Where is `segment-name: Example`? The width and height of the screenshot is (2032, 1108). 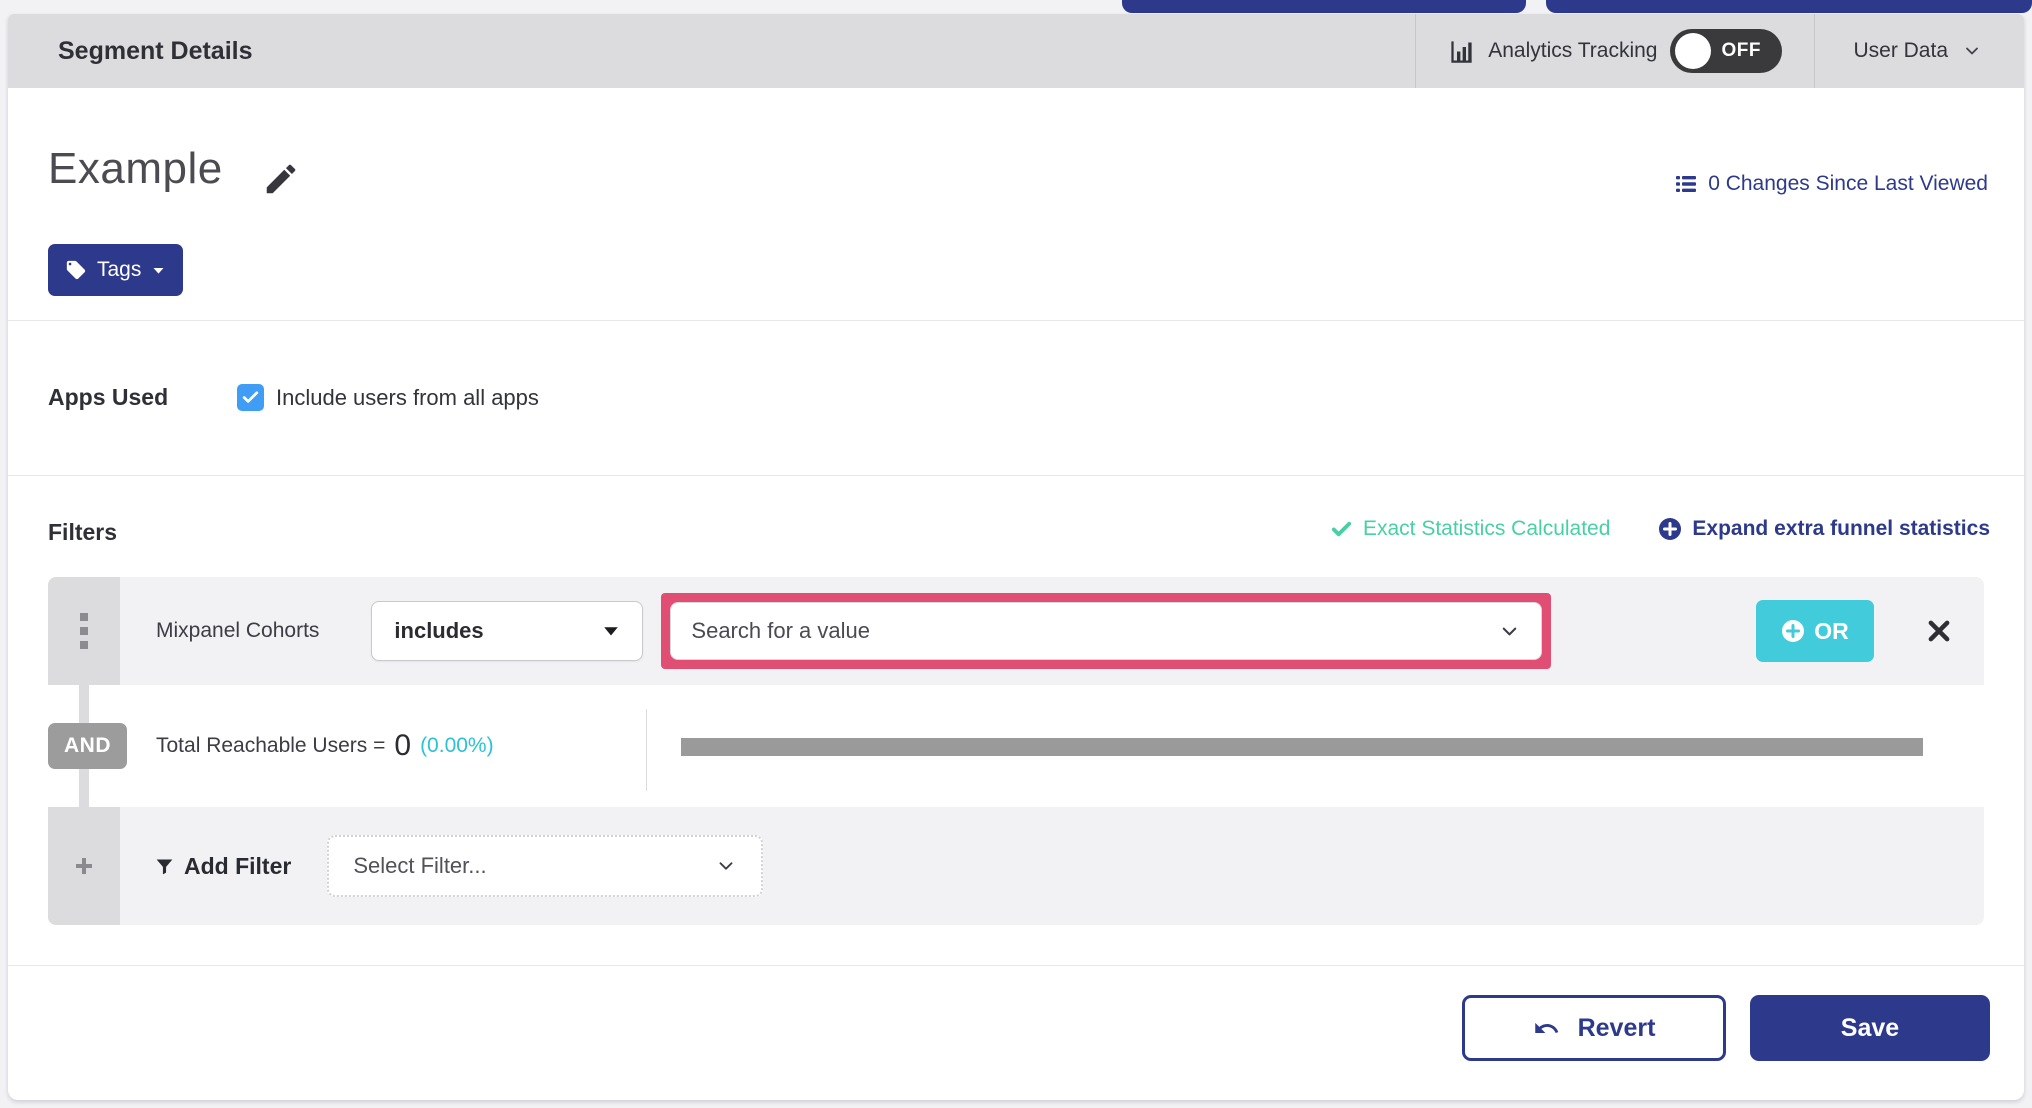 segment-name: Example is located at coordinates (135, 168).